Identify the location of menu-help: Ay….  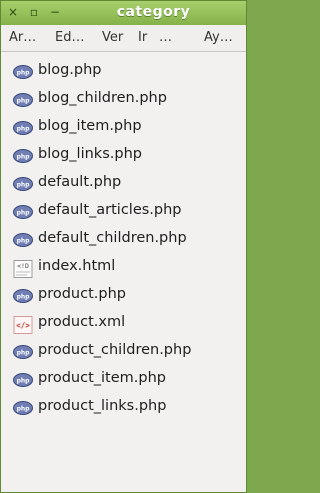
(218, 37).